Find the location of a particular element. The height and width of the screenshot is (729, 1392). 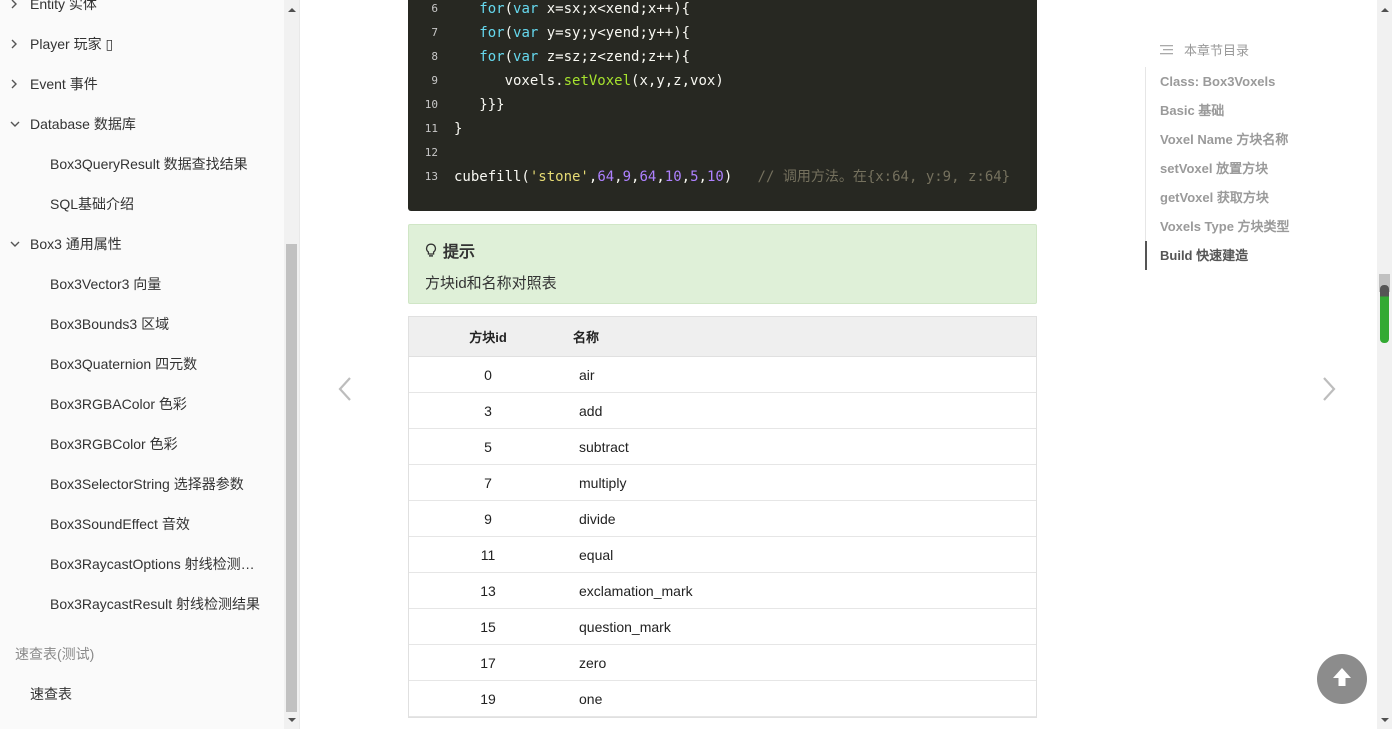

table-row: 0 air is located at coordinates (722, 375).